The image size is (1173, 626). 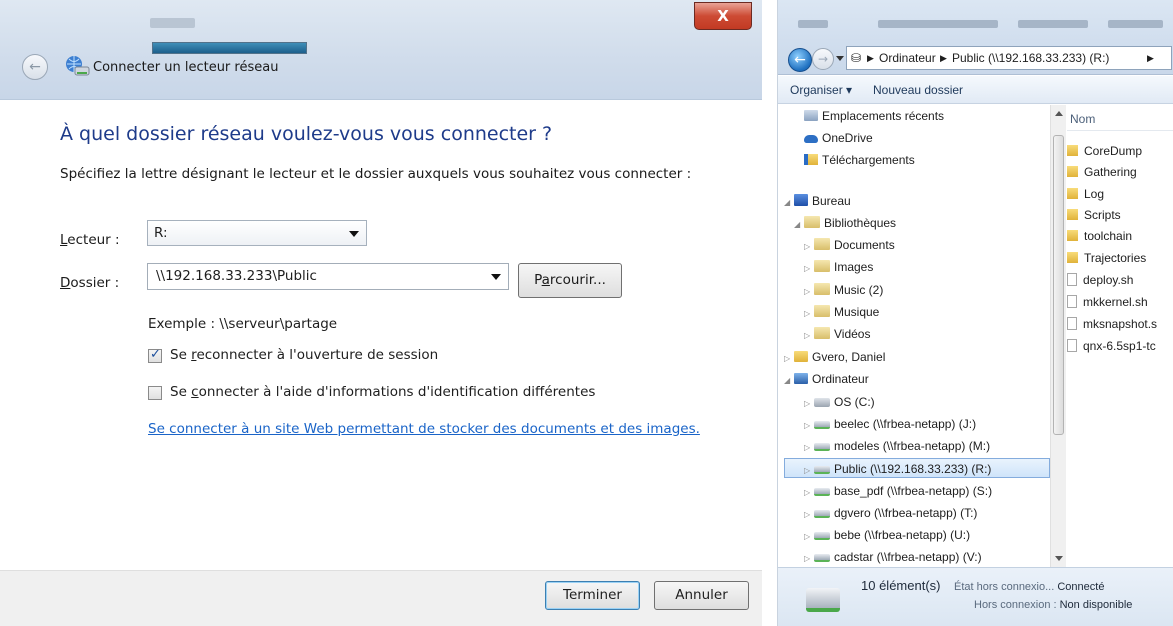 What do you see at coordinates (723, 16) in the screenshot?
I see `close-button: X` at bounding box center [723, 16].